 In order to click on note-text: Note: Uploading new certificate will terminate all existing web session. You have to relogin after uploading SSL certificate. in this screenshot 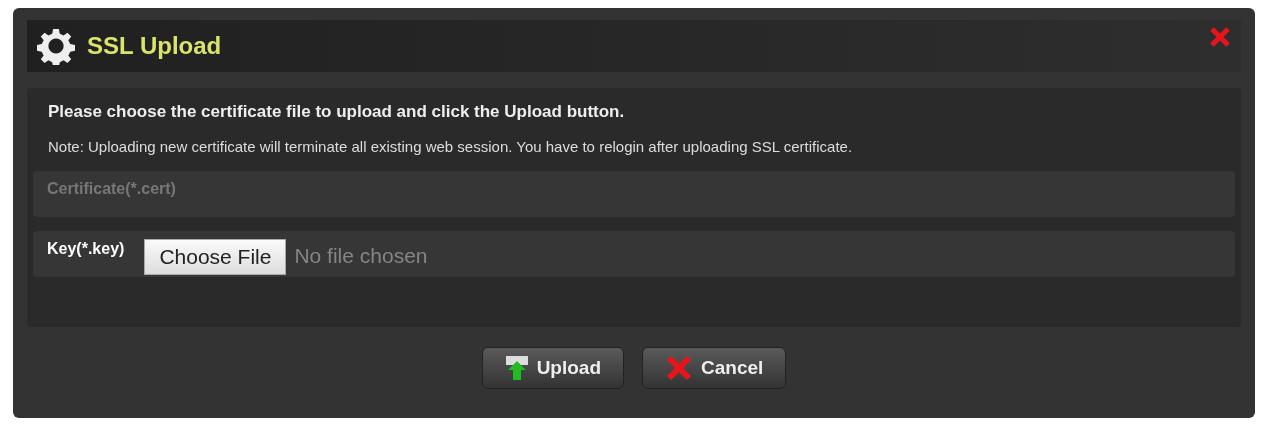, I will do `click(451, 146)`.